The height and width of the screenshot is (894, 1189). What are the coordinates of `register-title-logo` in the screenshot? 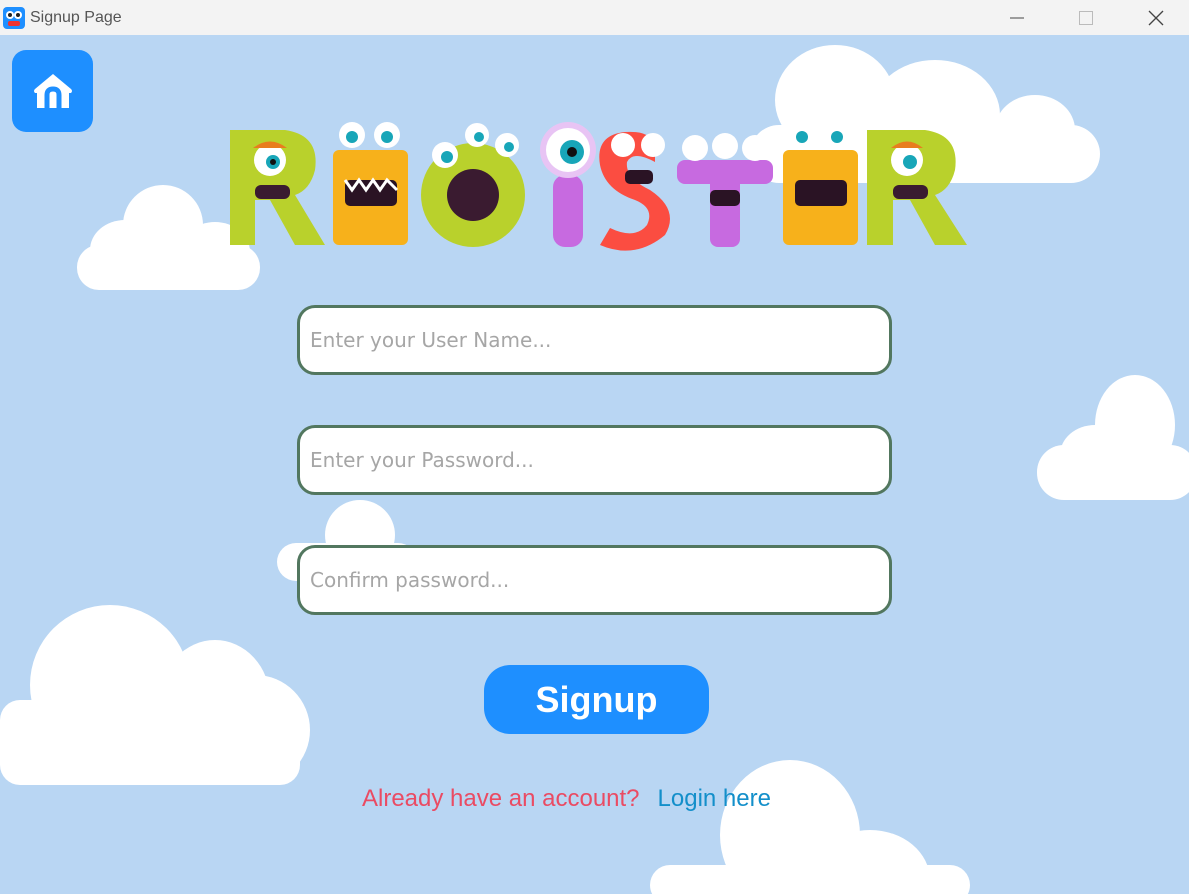 It's located at (598, 186).